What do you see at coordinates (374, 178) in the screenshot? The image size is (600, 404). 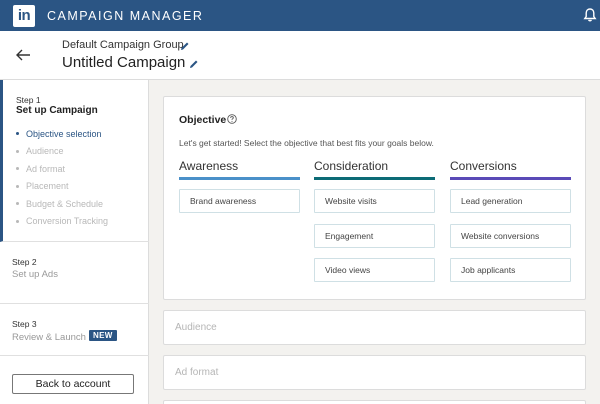 I see `consideration-bar` at bounding box center [374, 178].